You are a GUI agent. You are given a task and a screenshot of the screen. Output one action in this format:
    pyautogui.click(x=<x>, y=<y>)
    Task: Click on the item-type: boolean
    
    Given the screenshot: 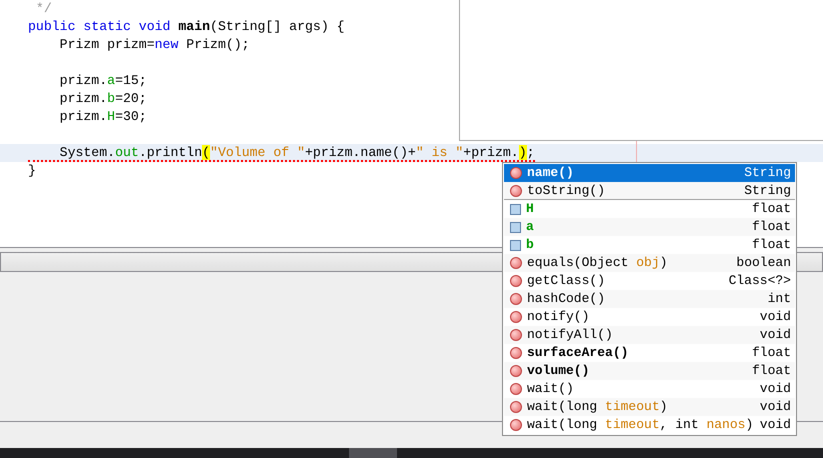 What is the action you would take?
    pyautogui.click(x=763, y=263)
    